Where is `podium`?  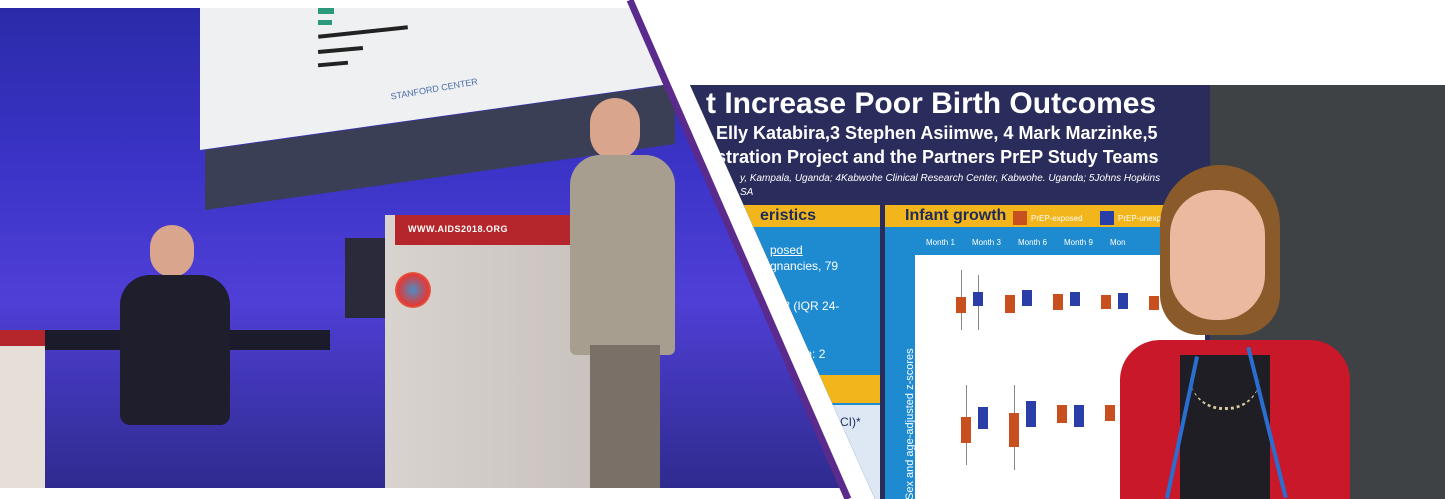
podium is located at coordinates (487, 351).